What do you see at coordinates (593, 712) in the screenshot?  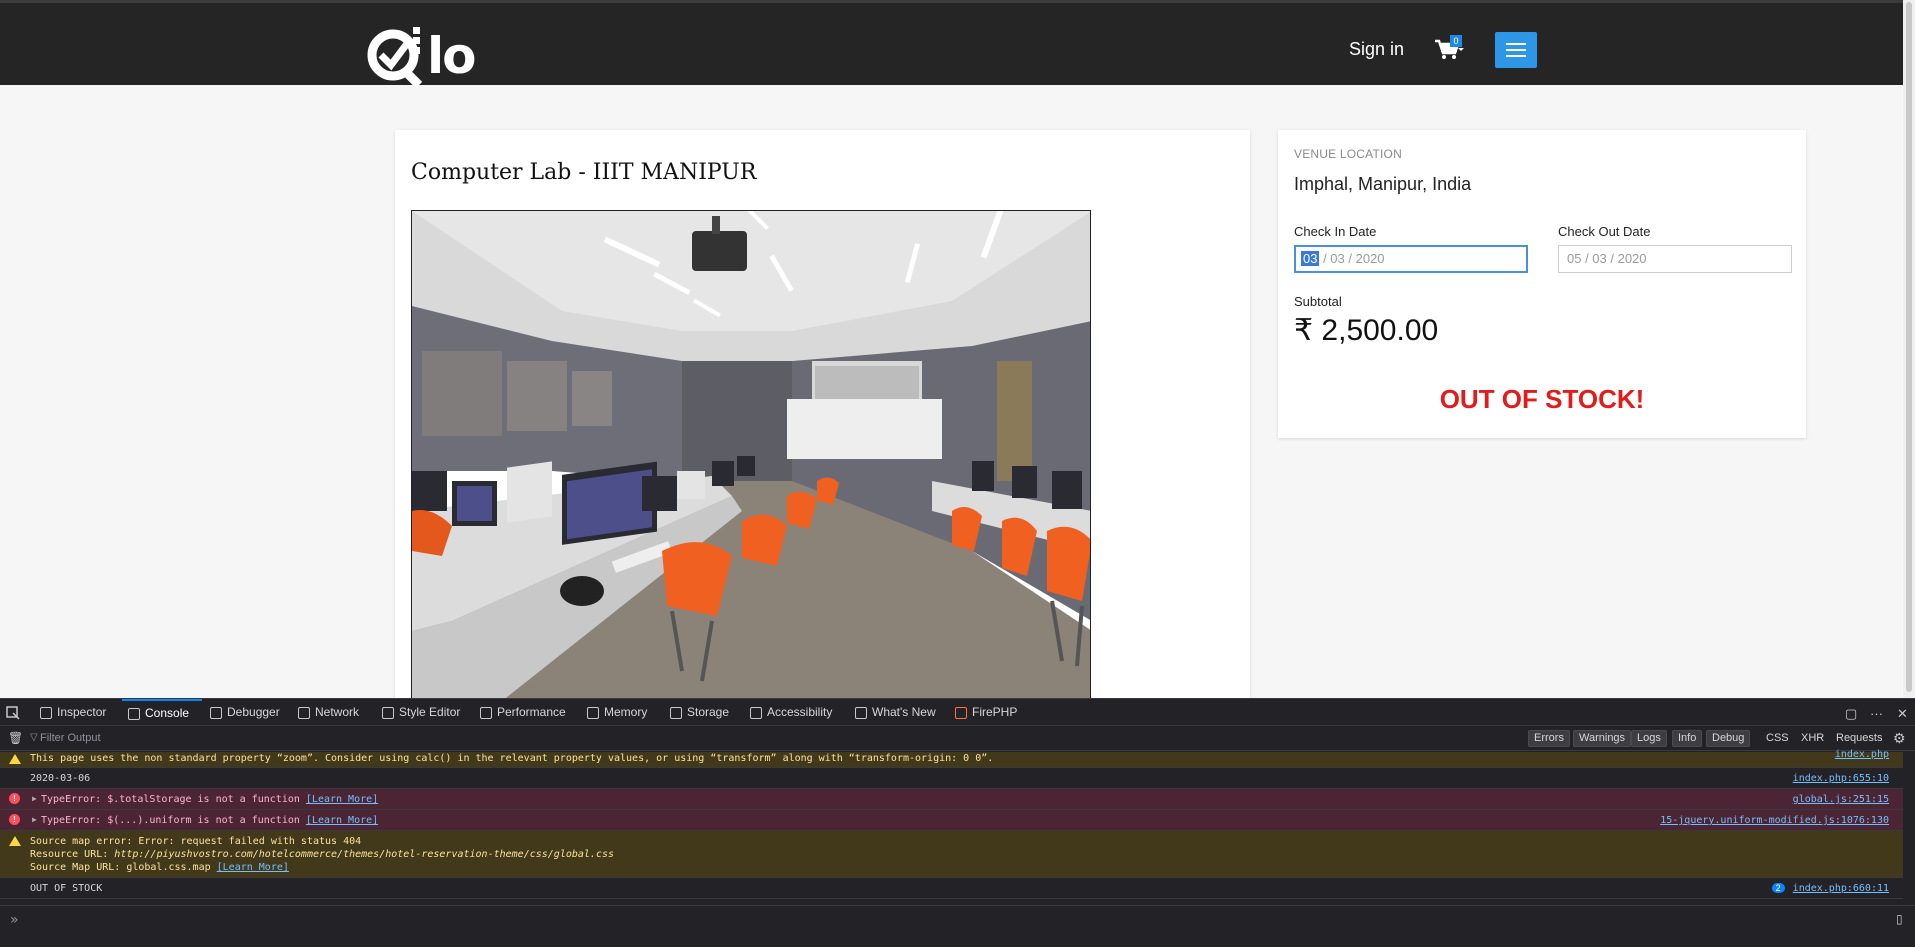 I see `memory-icon` at bounding box center [593, 712].